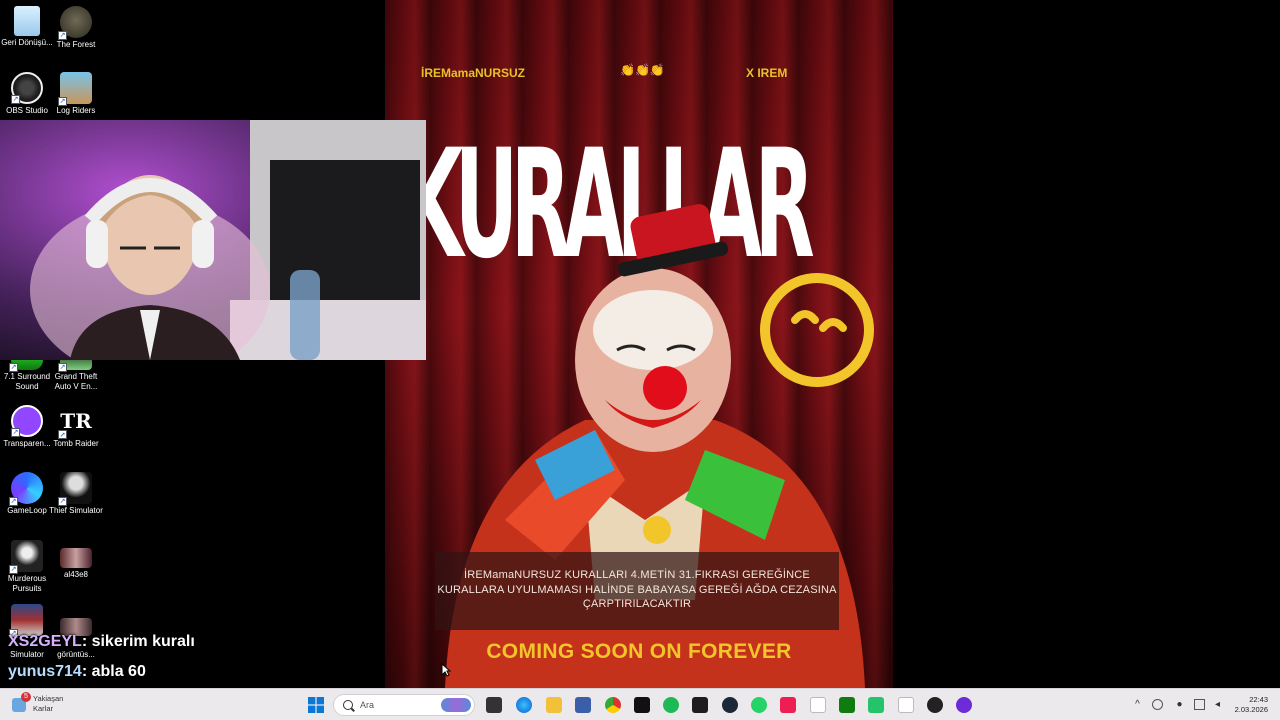 The width and height of the screenshot is (1280, 720). I want to click on log-riders-icon: ↗, so click(75, 89).